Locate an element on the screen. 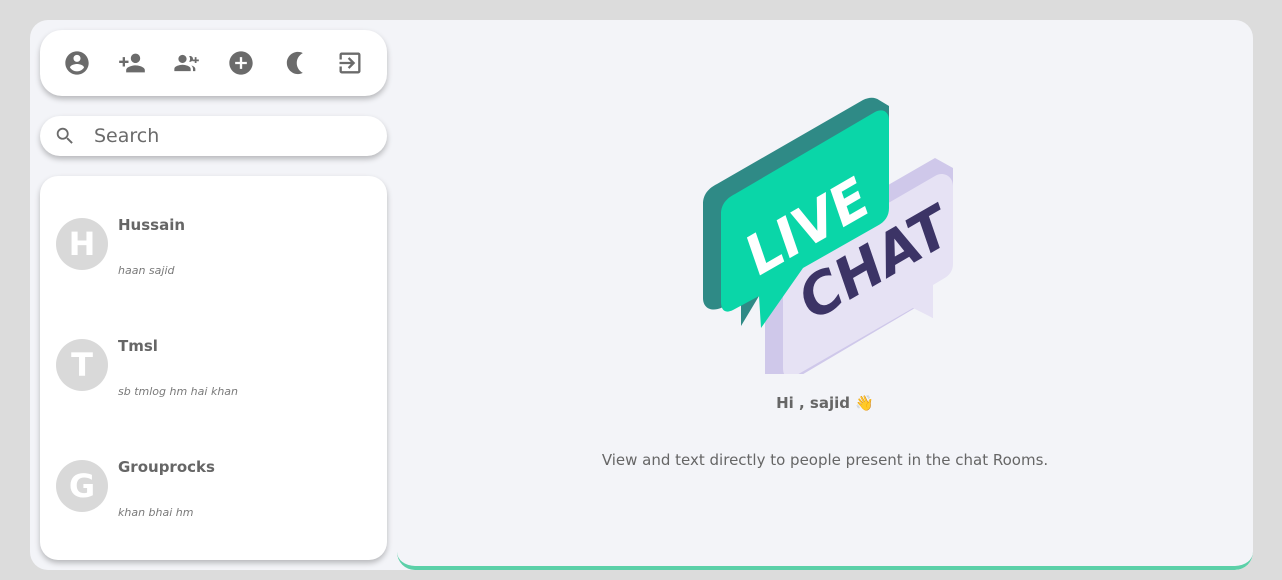  avatar: T is located at coordinates (82, 365).